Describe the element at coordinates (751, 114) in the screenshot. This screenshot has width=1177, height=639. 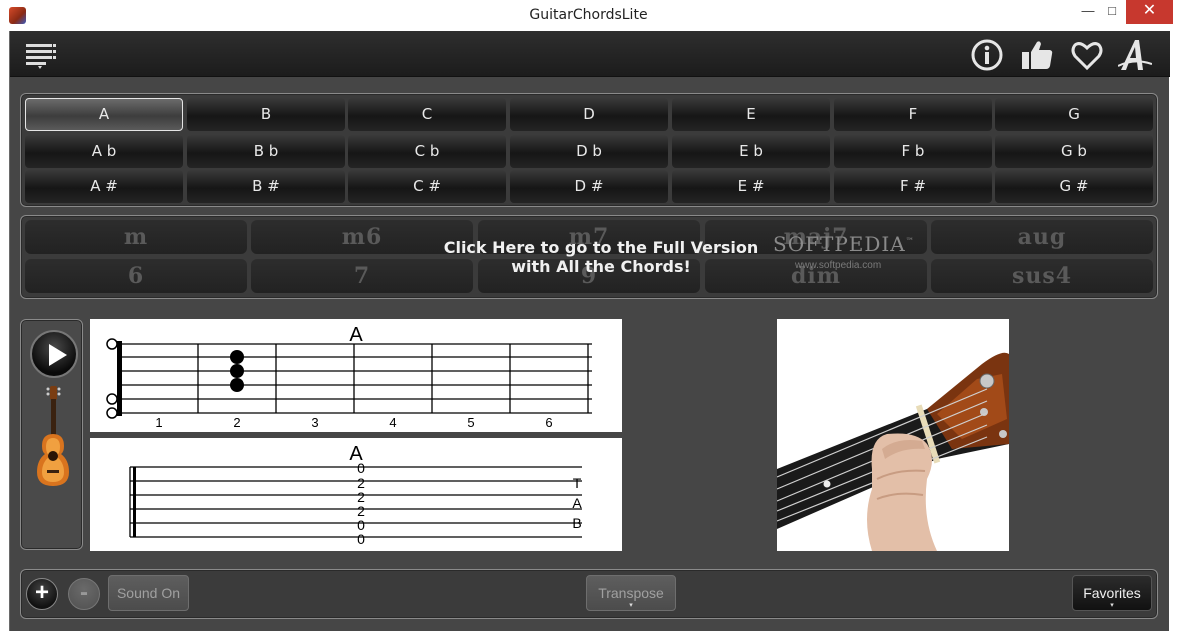
I see `key-e: E` at that location.